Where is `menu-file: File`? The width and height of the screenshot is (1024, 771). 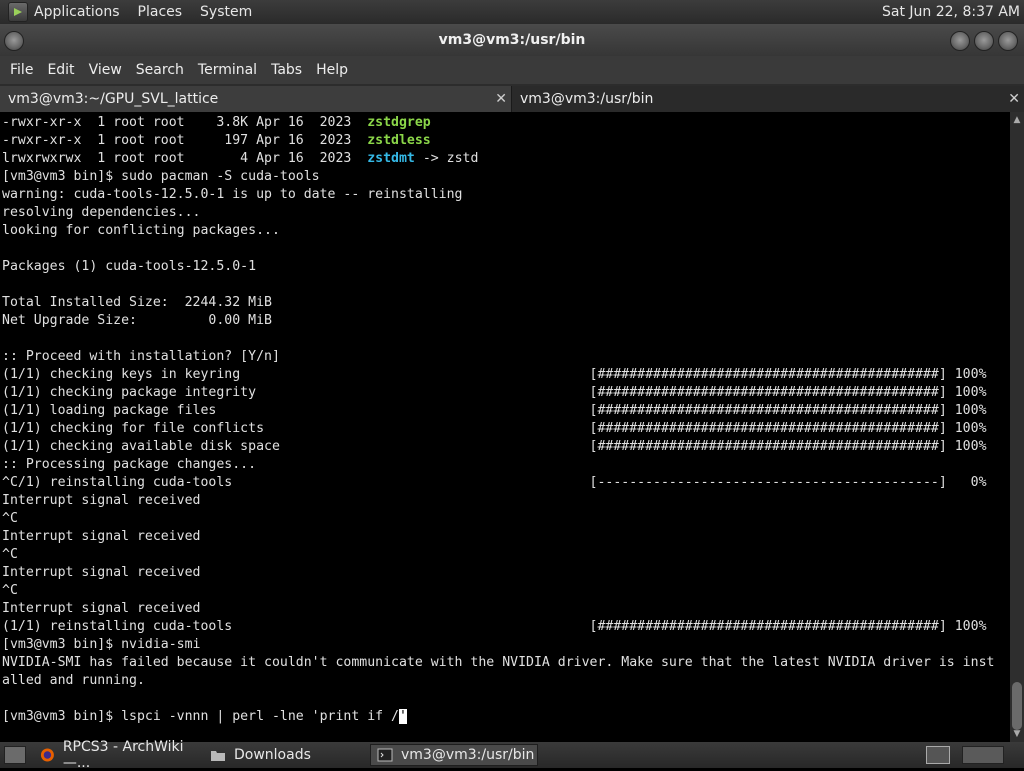
menu-file: File is located at coordinates (21, 70).